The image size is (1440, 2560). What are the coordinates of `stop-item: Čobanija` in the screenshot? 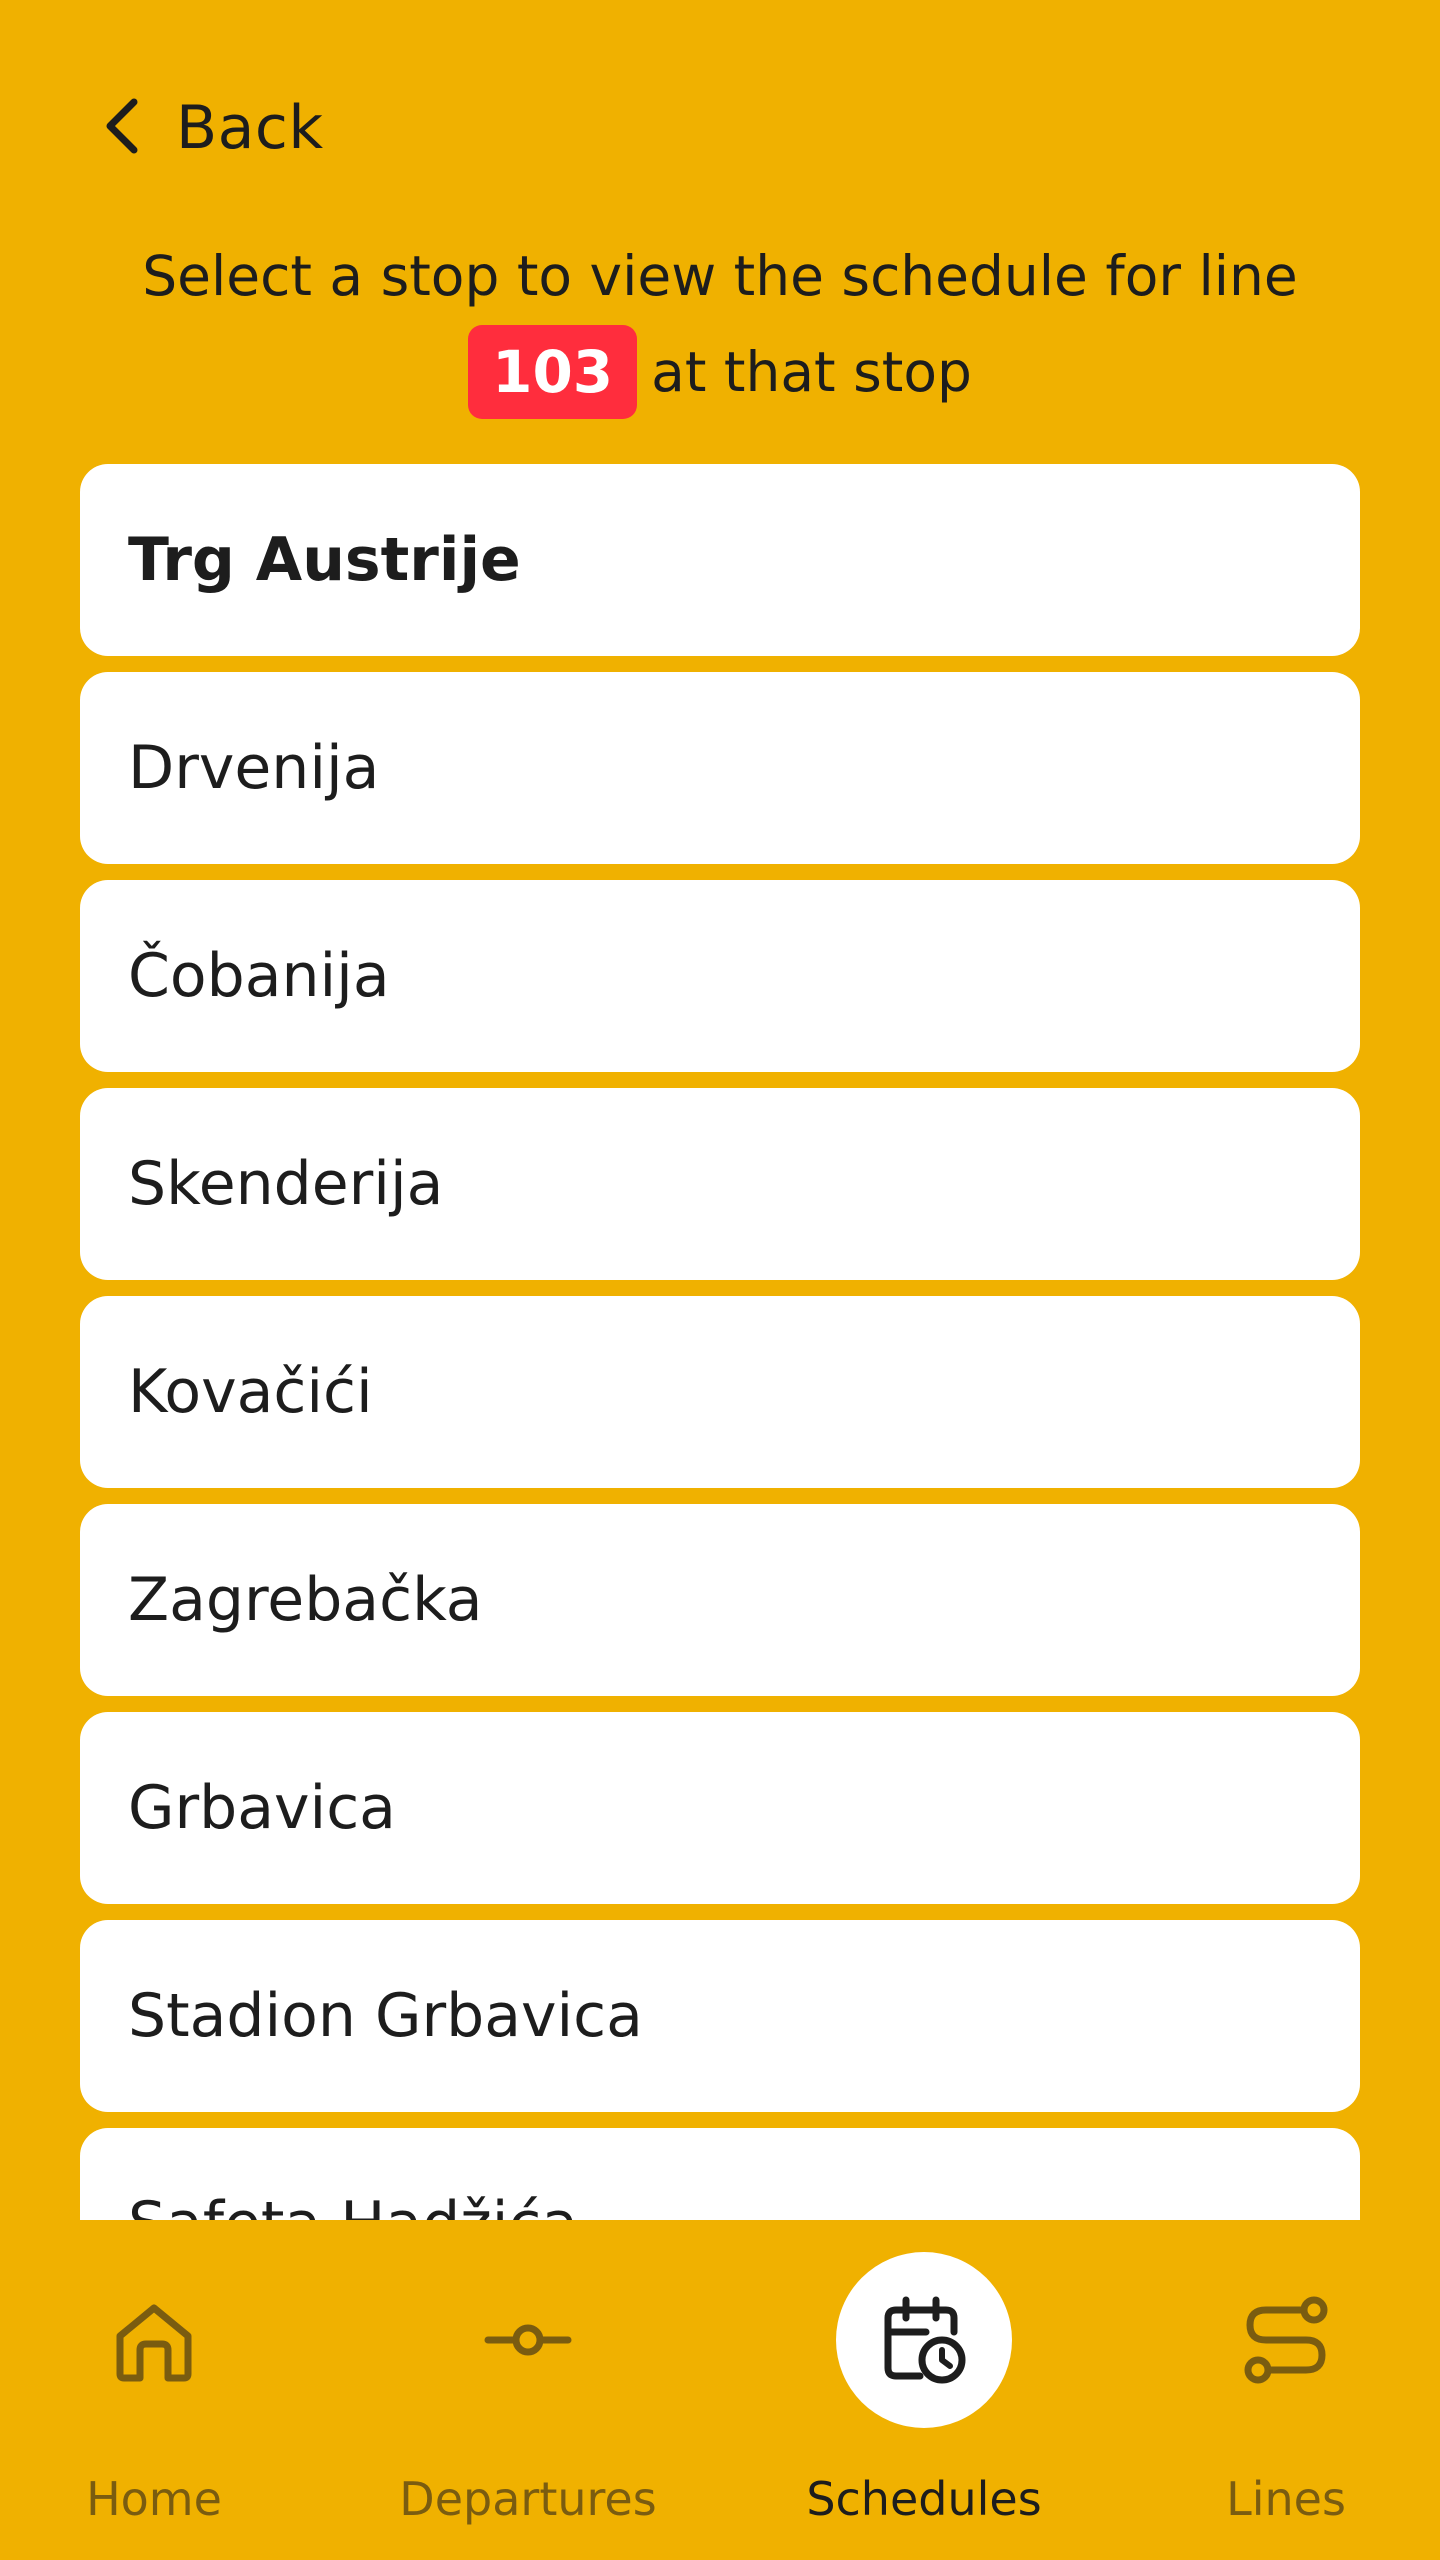 It's located at (720, 976).